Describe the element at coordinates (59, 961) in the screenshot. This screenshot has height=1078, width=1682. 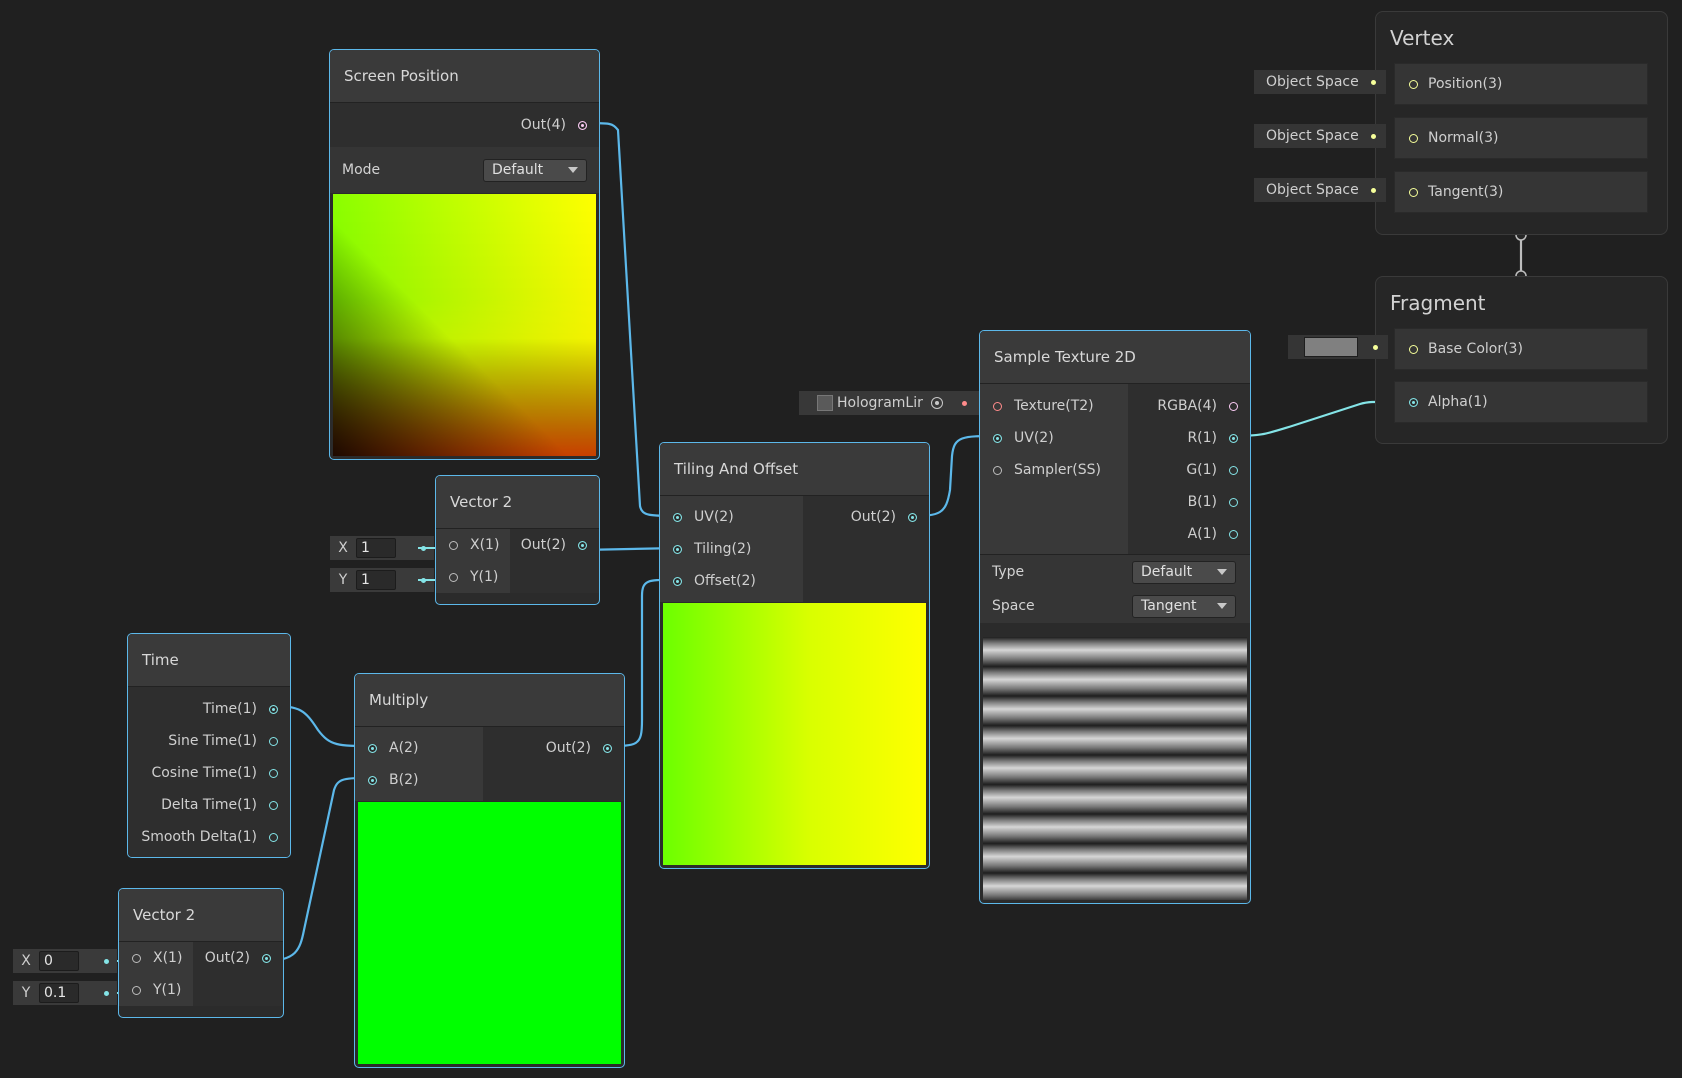
I see `x-value-input: 0` at that location.